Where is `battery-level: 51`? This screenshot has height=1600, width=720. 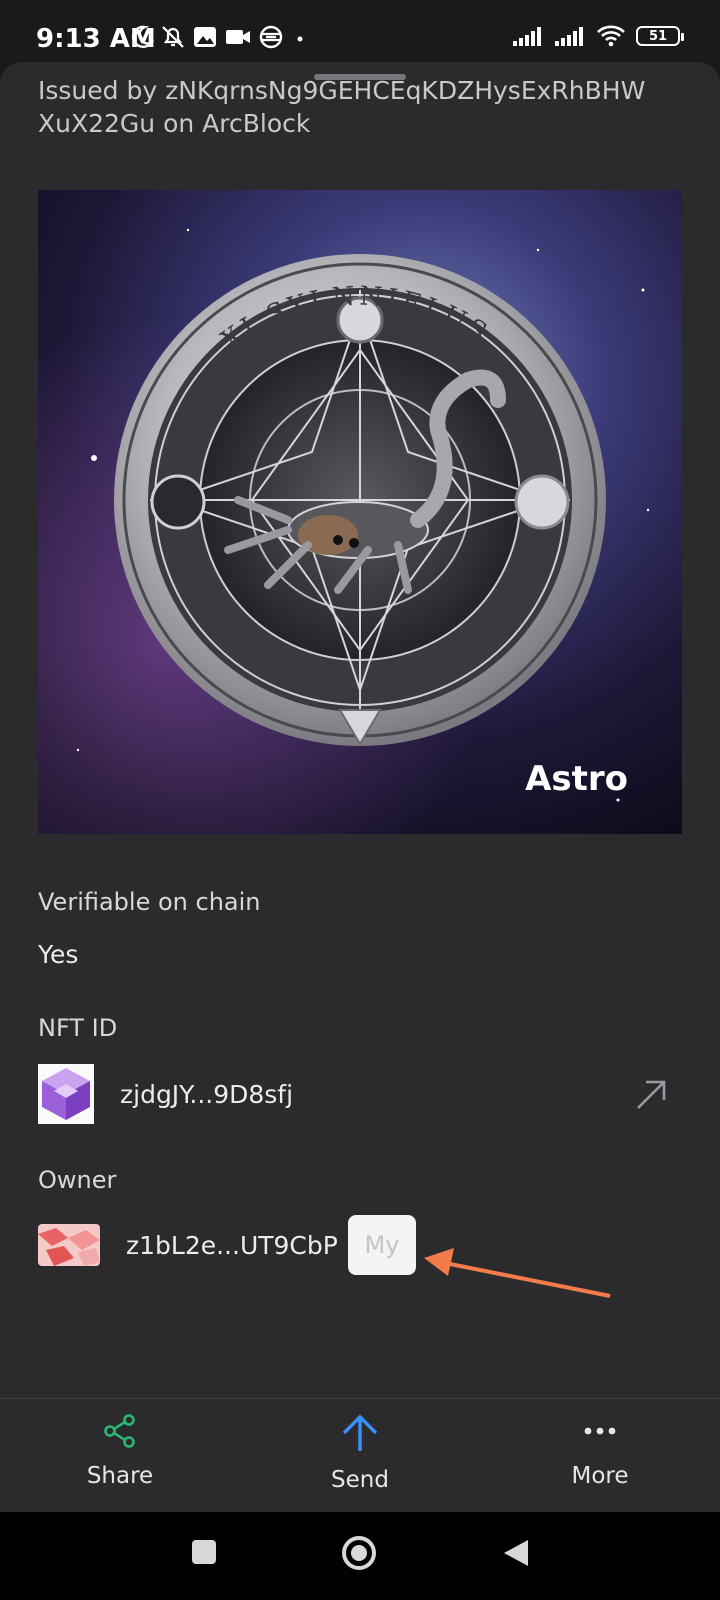 battery-level: 51 is located at coordinates (658, 36).